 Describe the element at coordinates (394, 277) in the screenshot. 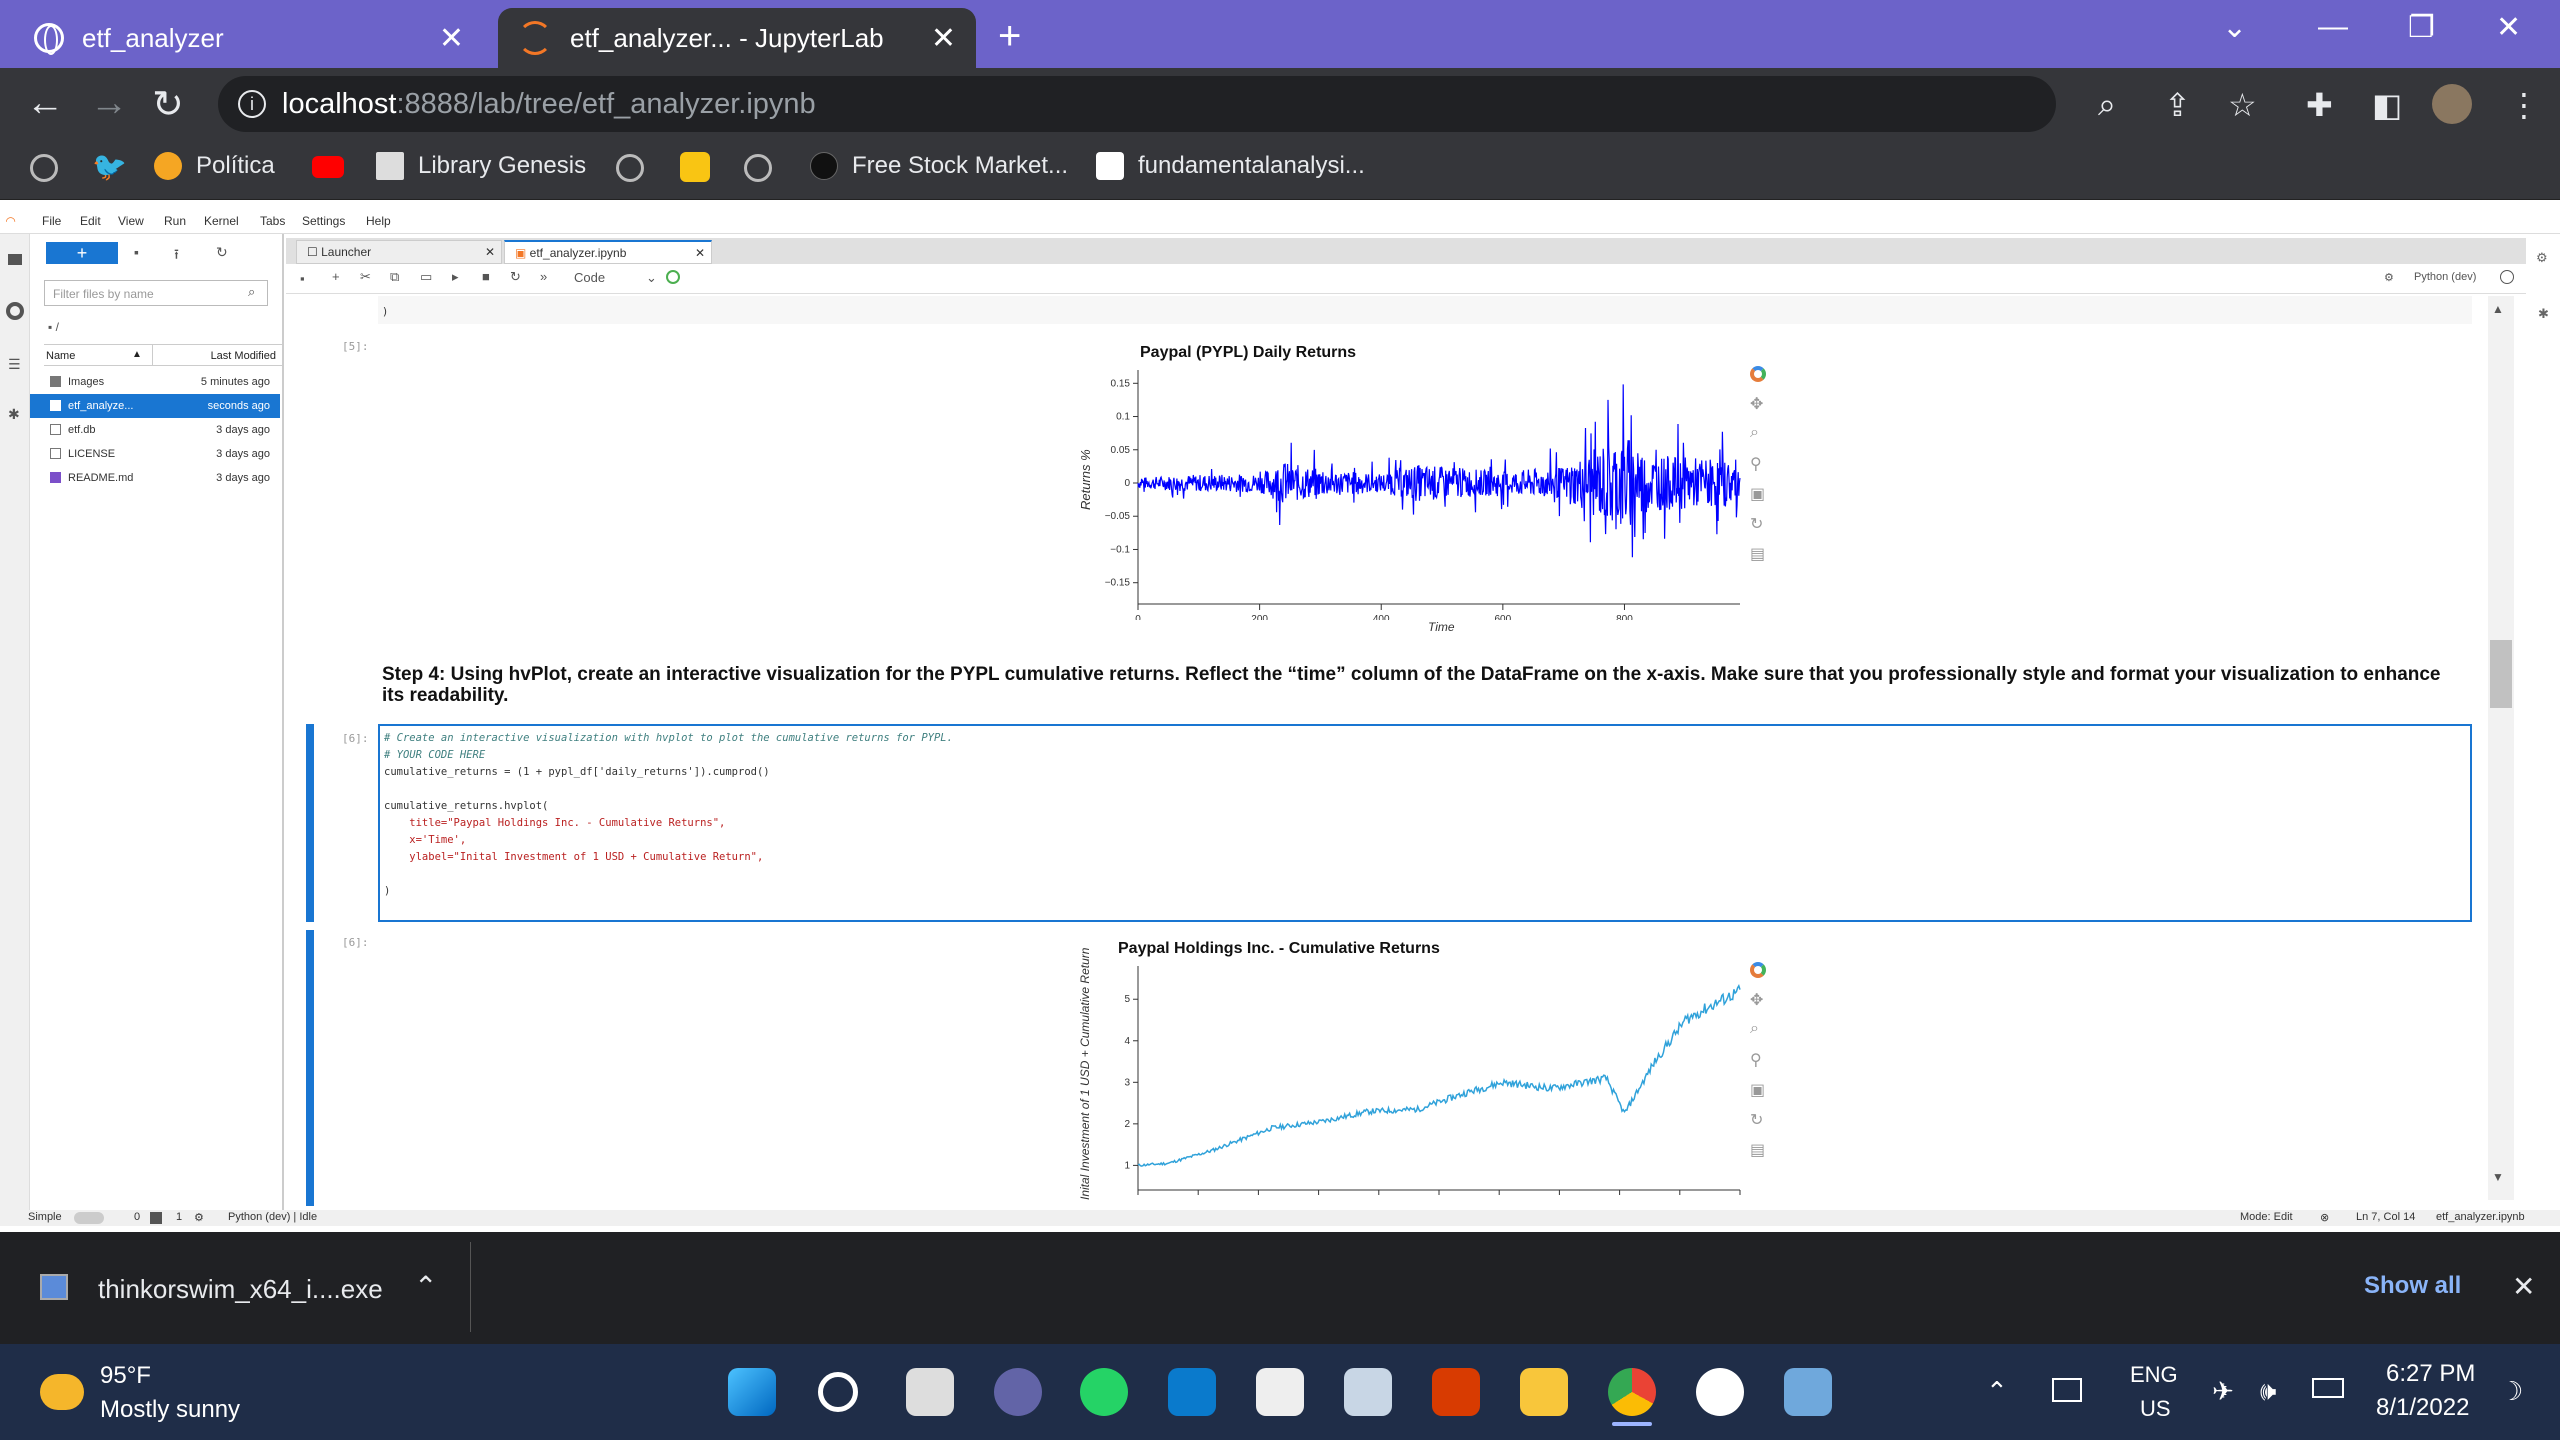

I see `copy-icon: ⧉` at that location.